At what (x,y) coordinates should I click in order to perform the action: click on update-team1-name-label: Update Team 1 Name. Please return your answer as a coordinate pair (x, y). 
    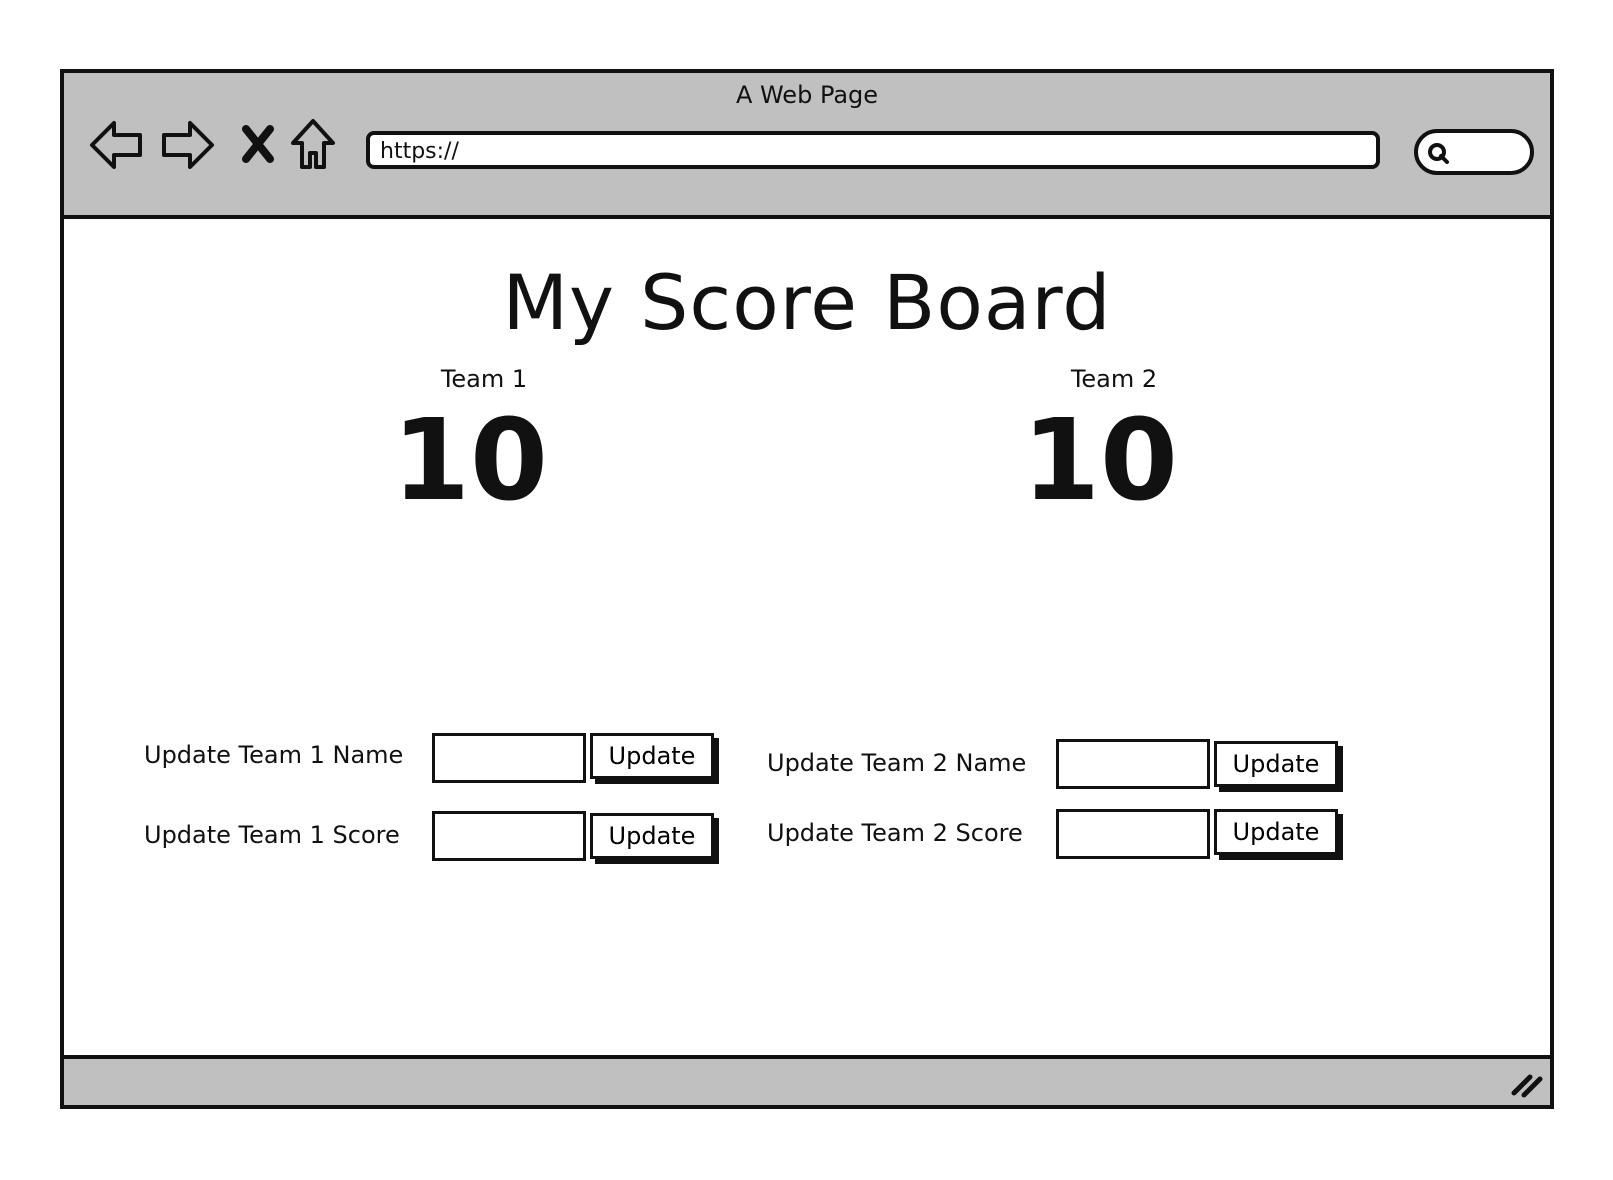
    Looking at the image, I should click on (274, 755).